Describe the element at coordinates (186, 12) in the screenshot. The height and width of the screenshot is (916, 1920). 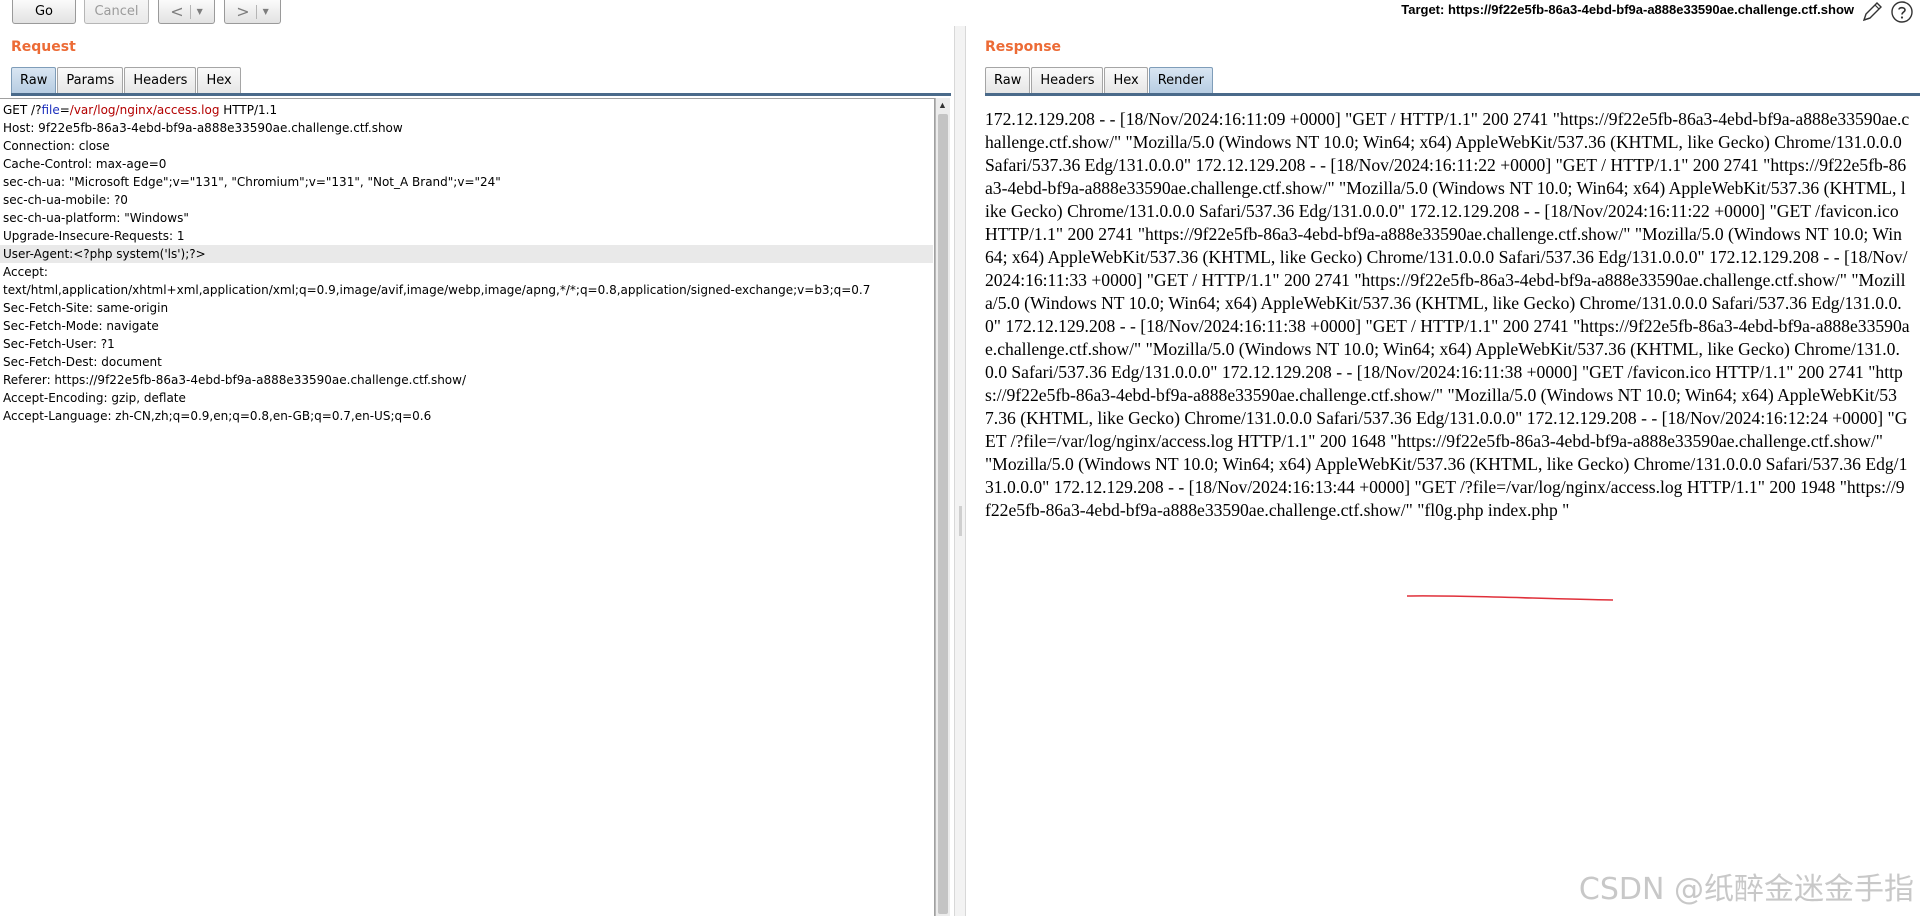
I see `back-button: < ▼` at that location.